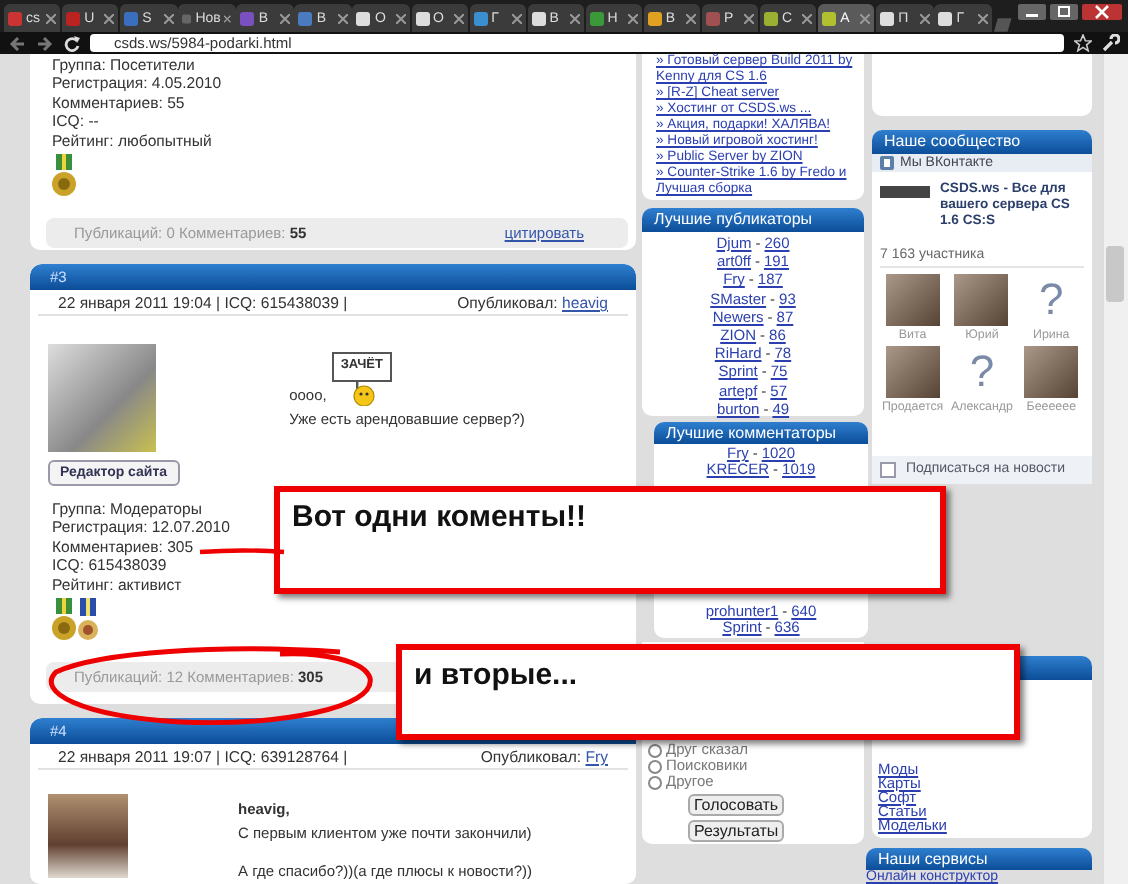 The image size is (1128, 884). Describe the element at coordinates (1102, 12) in the screenshot. I see `close-icon` at that location.